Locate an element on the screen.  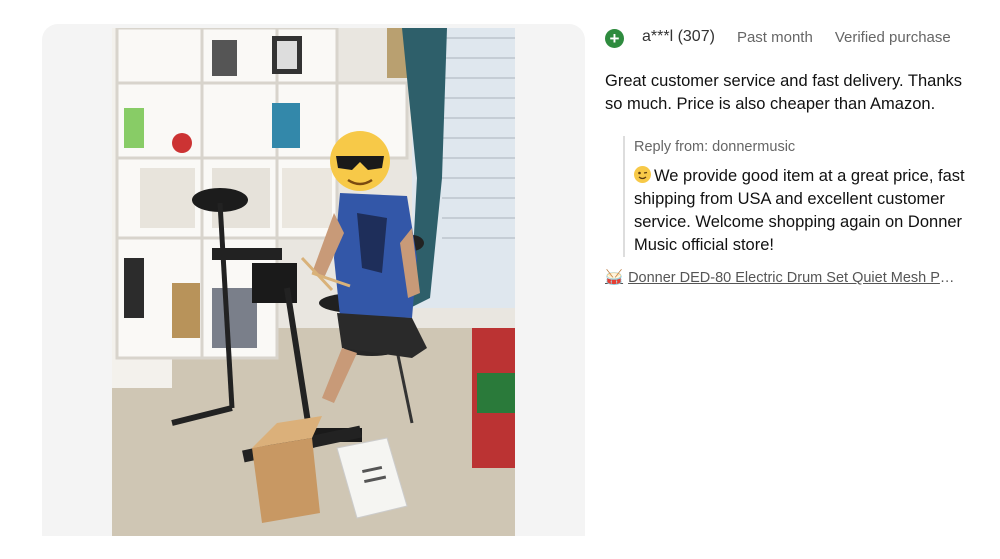
plus-icon: + is located at coordinates (614, 38).